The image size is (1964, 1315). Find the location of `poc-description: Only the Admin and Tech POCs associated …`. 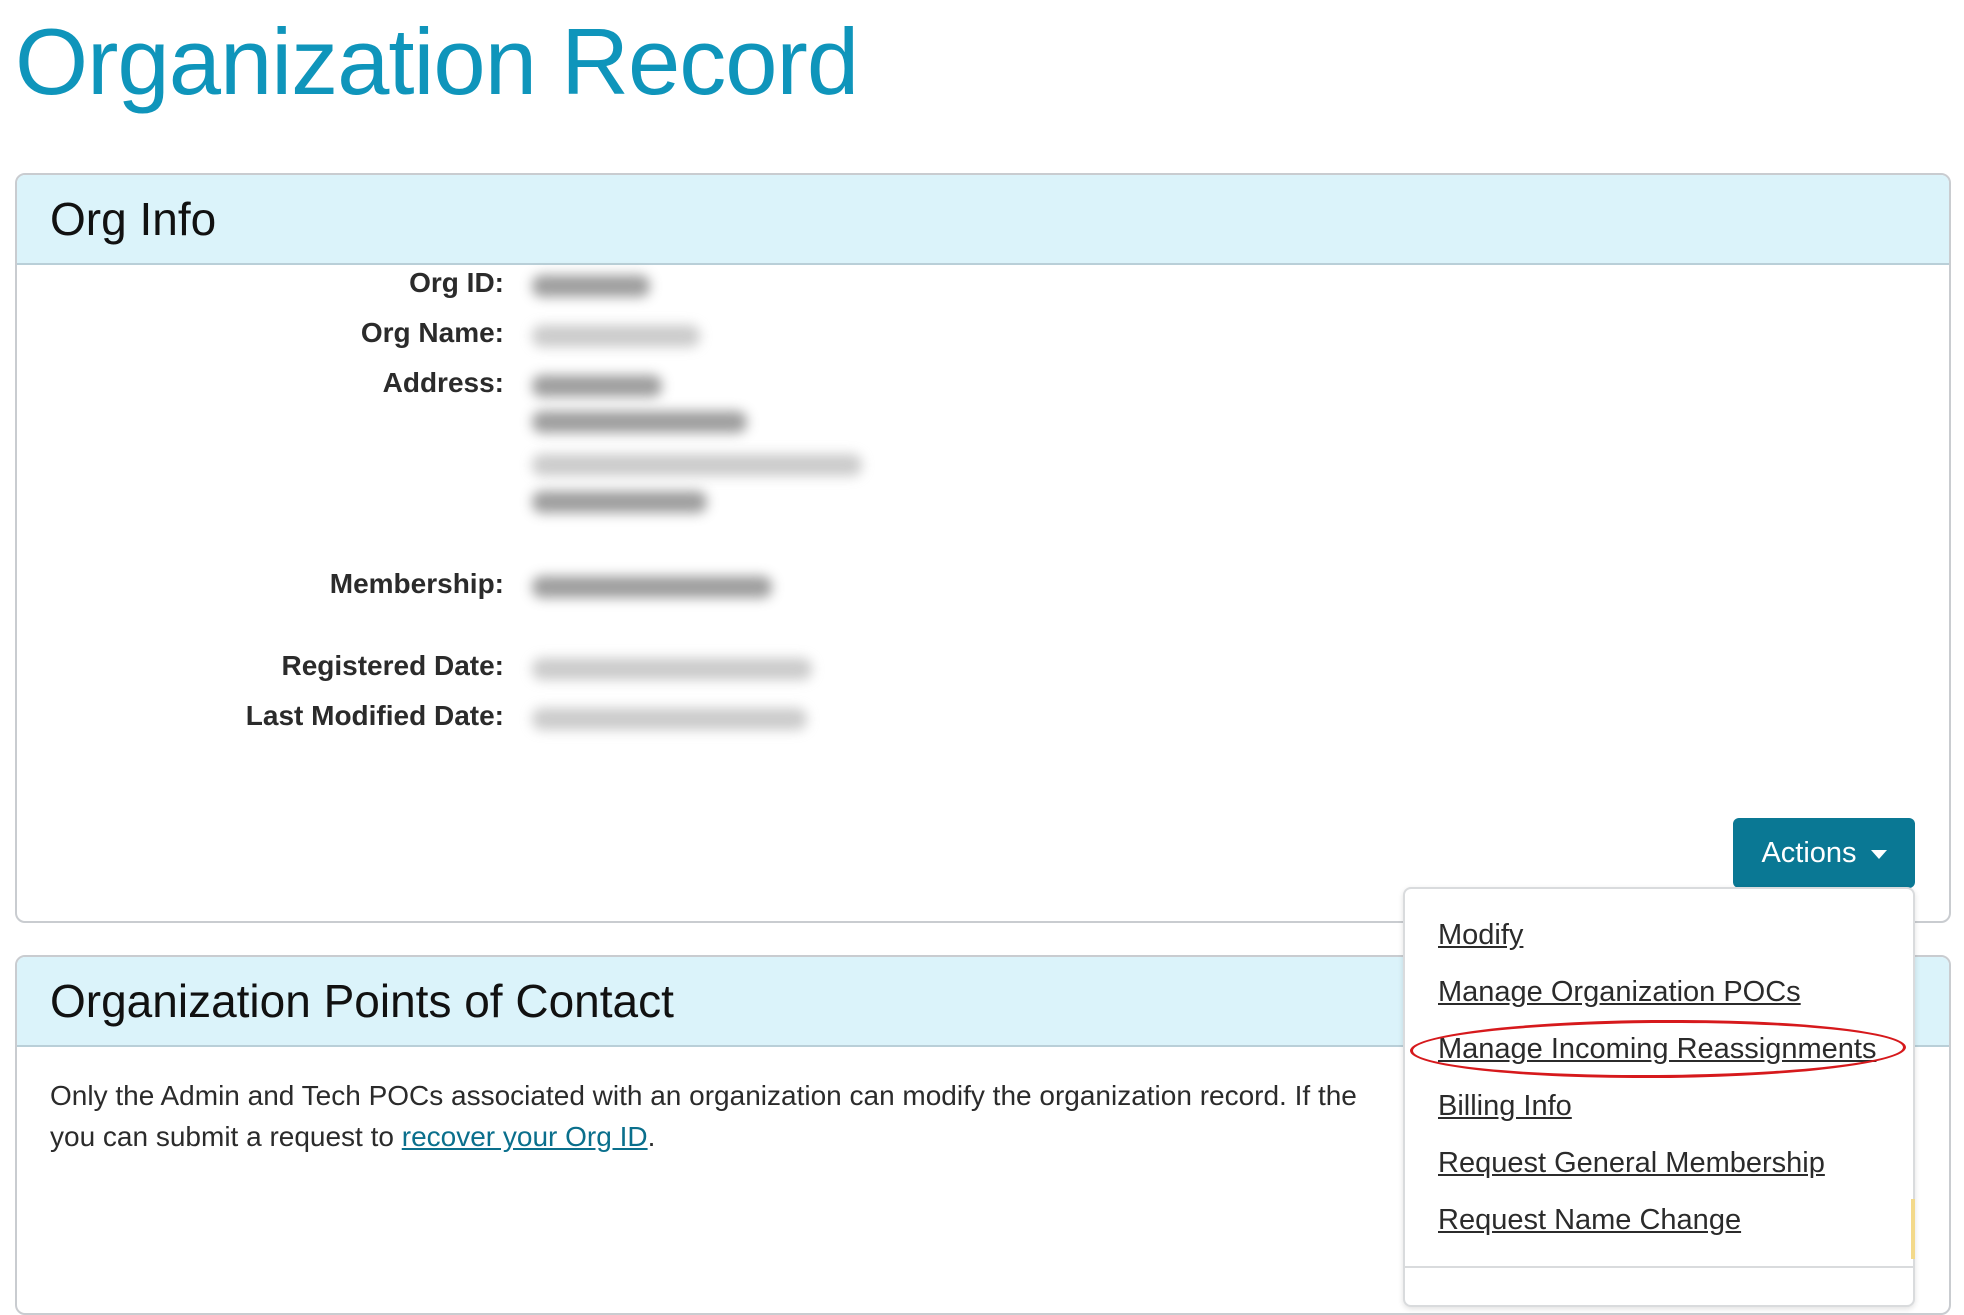

poc-description: Only the Admin and Tech POCs associated … is located at coordinates (740, 1116).